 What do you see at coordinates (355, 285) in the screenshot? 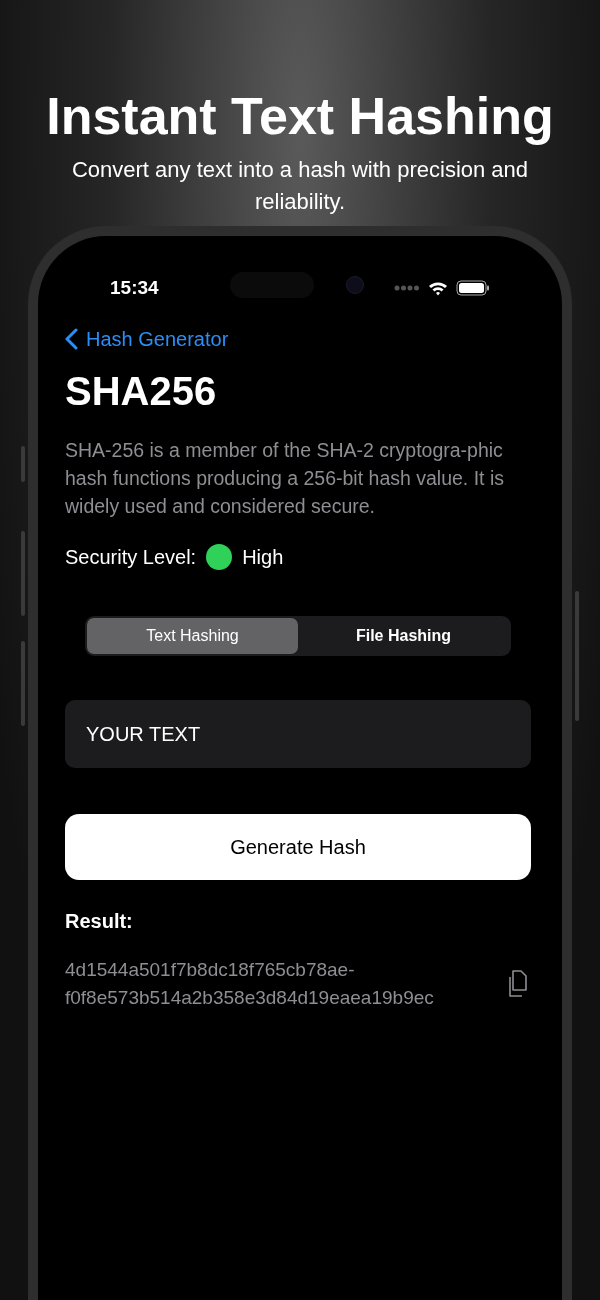
I see `camera-icon` at bounding box center [355, 285].